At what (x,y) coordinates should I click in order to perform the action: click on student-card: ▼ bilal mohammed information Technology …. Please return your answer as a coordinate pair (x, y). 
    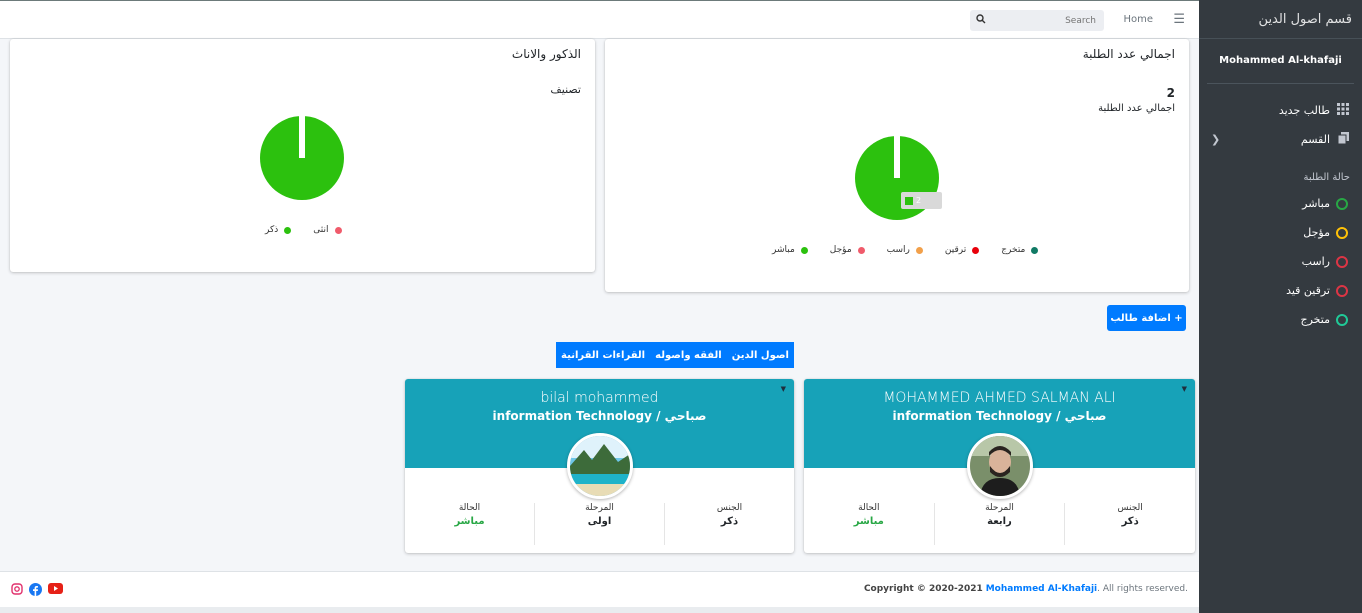
    Looking at the image, I should click on (599, 466).